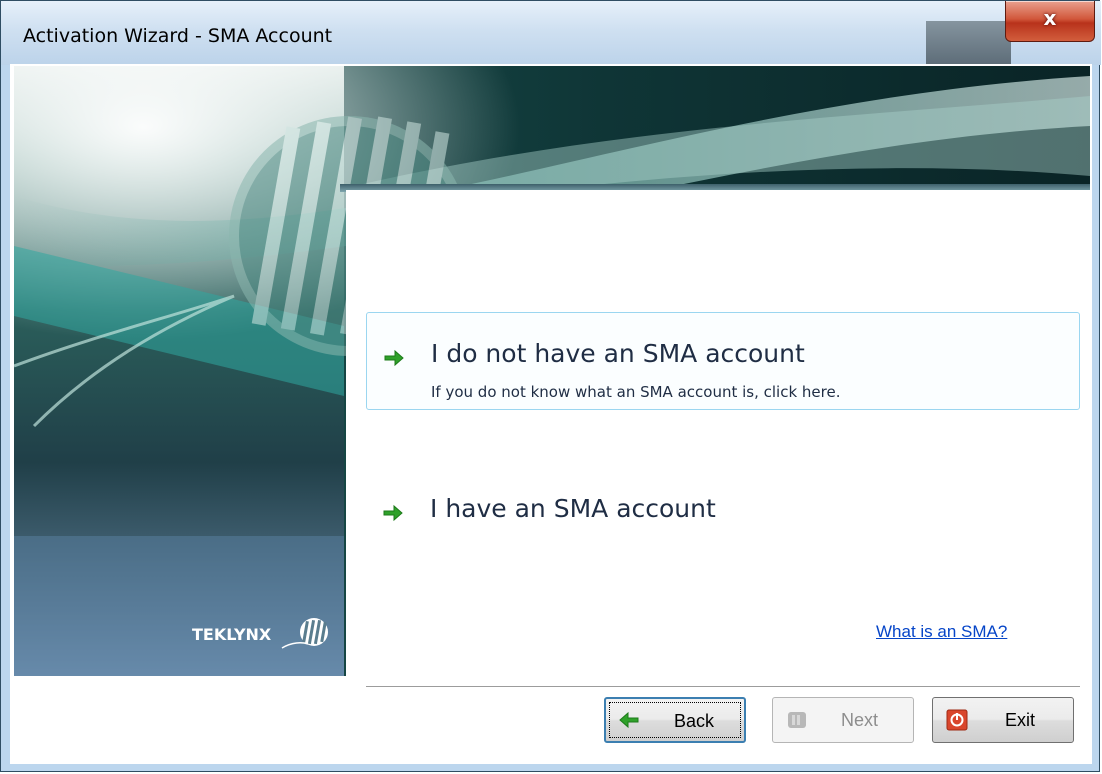 The image size is (1102, 774). I want to click on title-bar: Activation Wizard - SMA Account x, so click(551, 33).